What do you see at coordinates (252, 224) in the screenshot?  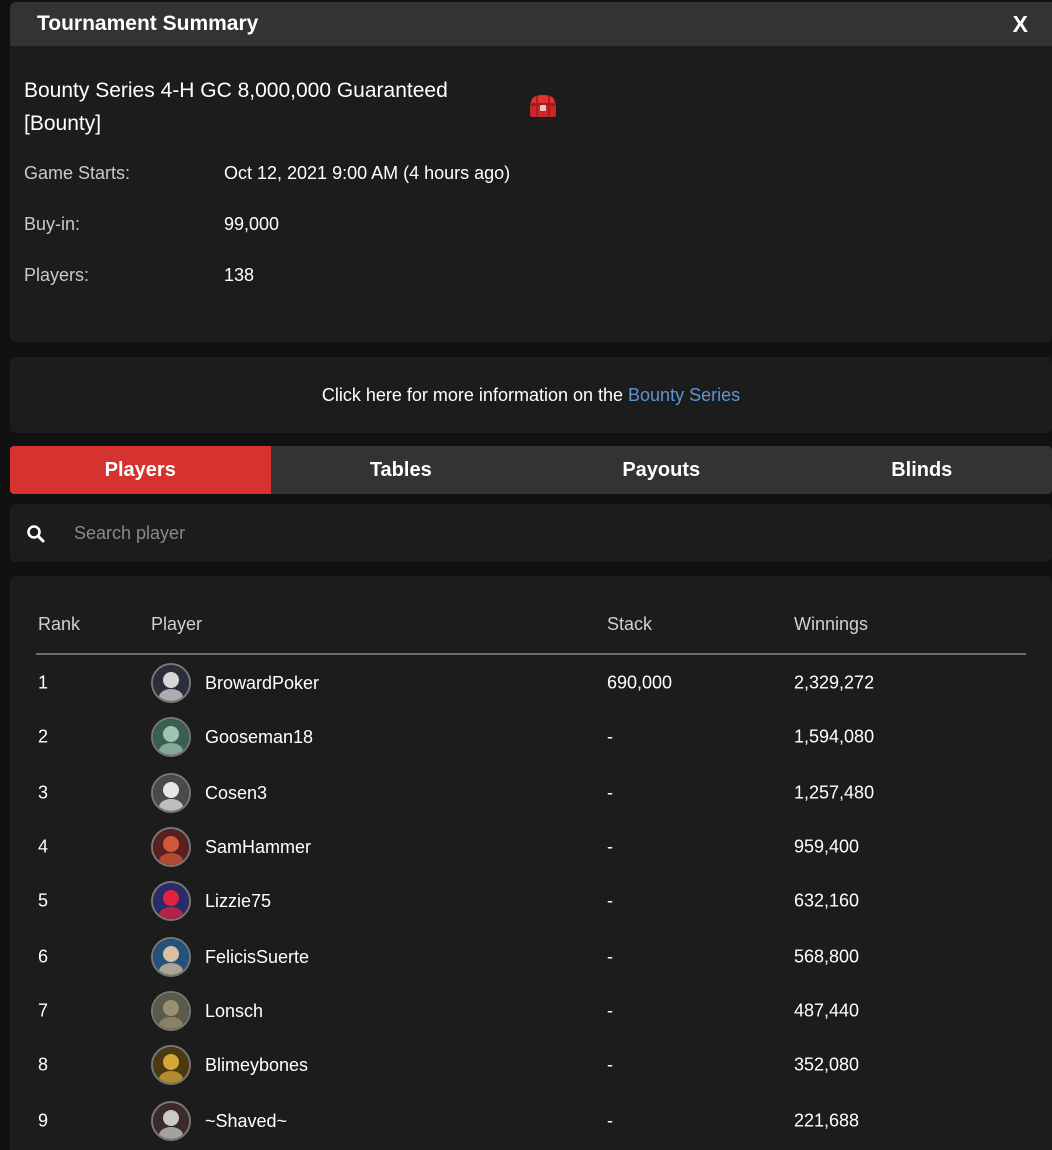 I see `buy-in-value: 99,000` at bounding box center [252, 224].